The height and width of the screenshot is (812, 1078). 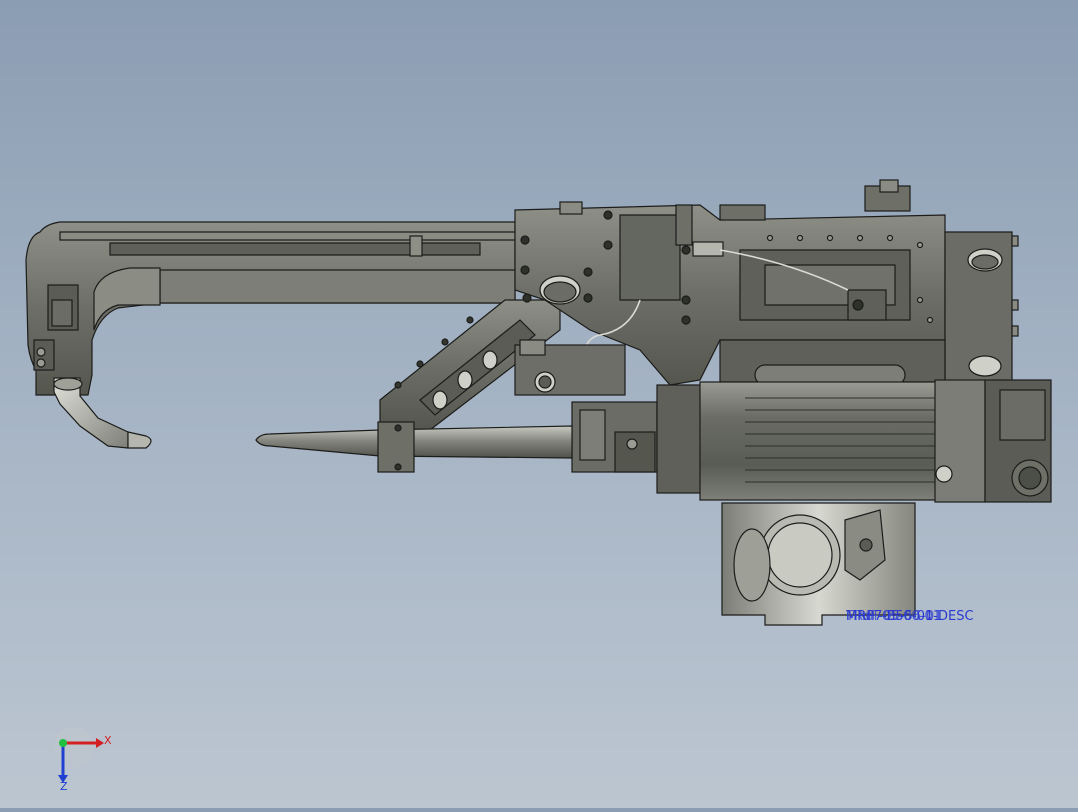 What do you see at coordinates (818, 564) in the screenshot?
I see `lower-casting` at bounding box center [818, 564].